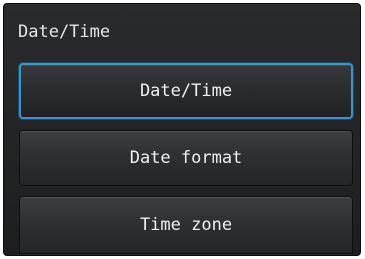 The image size is (365, 259). I want to click on date-format-button-label: Date format, so click(186, 158).